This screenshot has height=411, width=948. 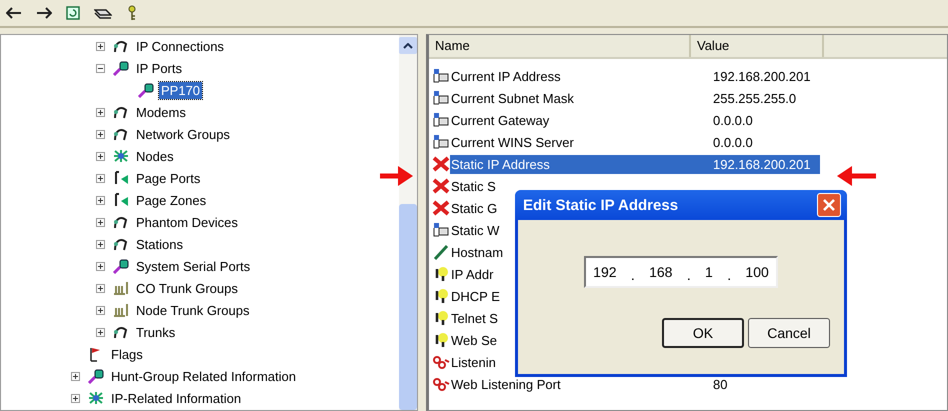 I want to click on dialog-title: Edit Static IP Address, so click(x=600, y=205).